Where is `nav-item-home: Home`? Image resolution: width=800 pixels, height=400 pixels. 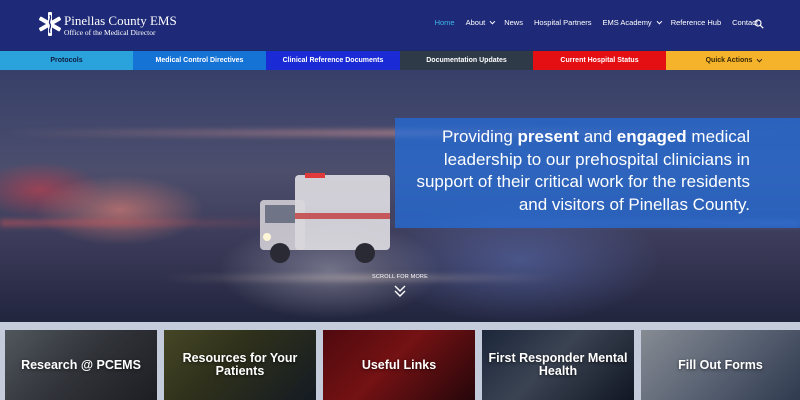 nav-item-home: Home is located at coordinates (445, 22).